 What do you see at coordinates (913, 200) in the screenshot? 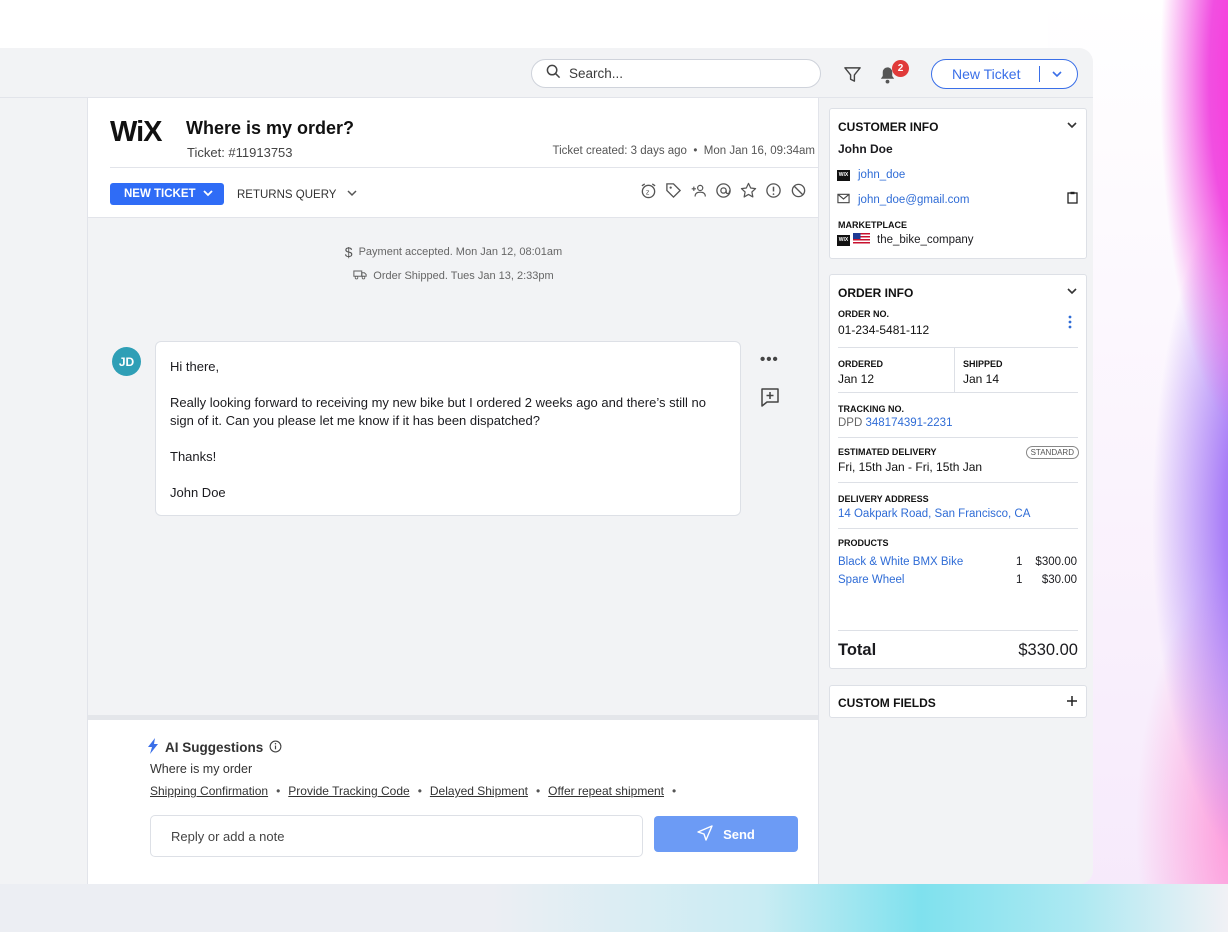
I see `customer-email: john_doe@gmail.com` at bounding box center [913, 200].